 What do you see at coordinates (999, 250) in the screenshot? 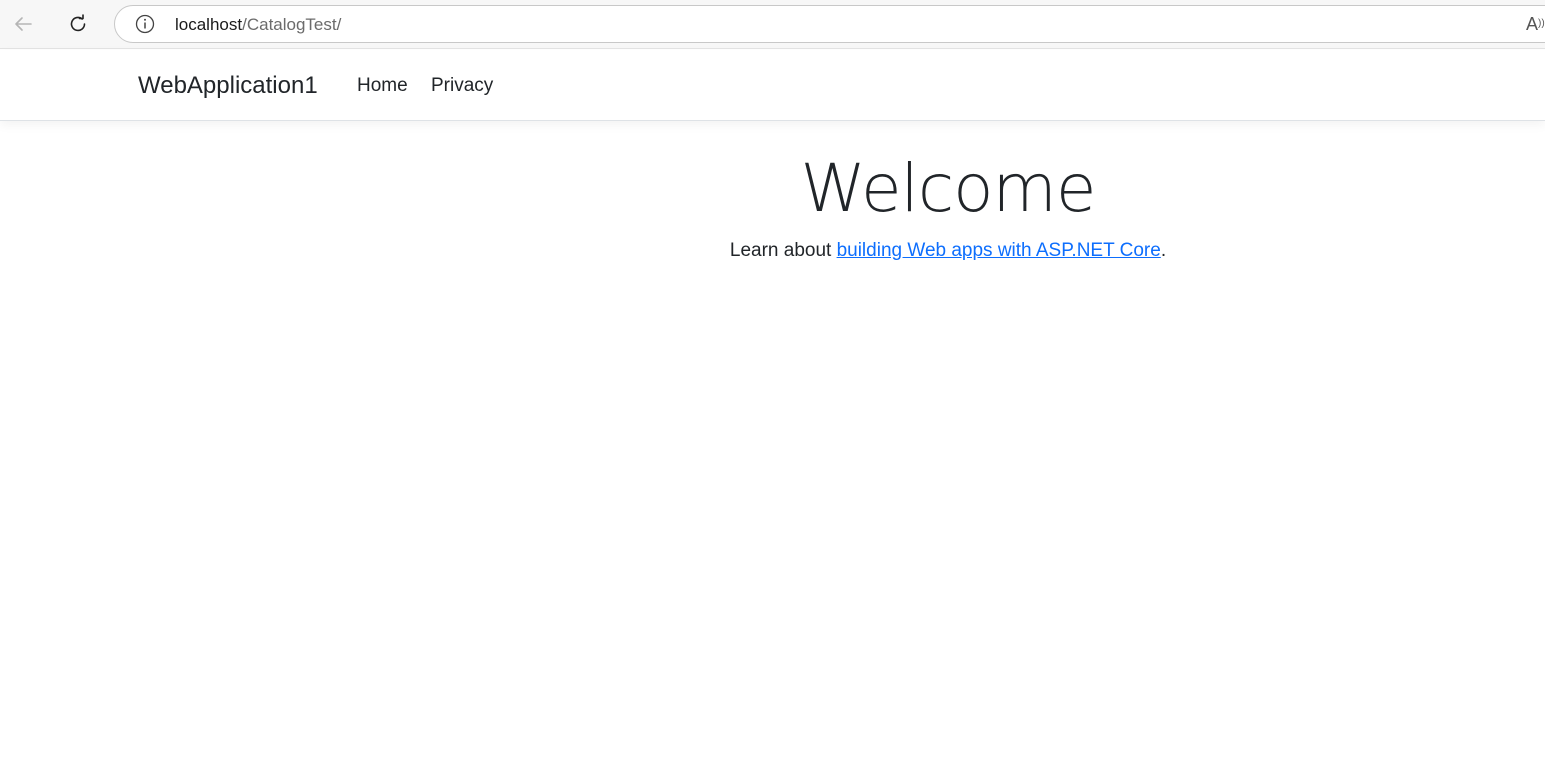
I see `learn-link: building Web apps with ASP.NET Core` at bounding box center [999, 250].